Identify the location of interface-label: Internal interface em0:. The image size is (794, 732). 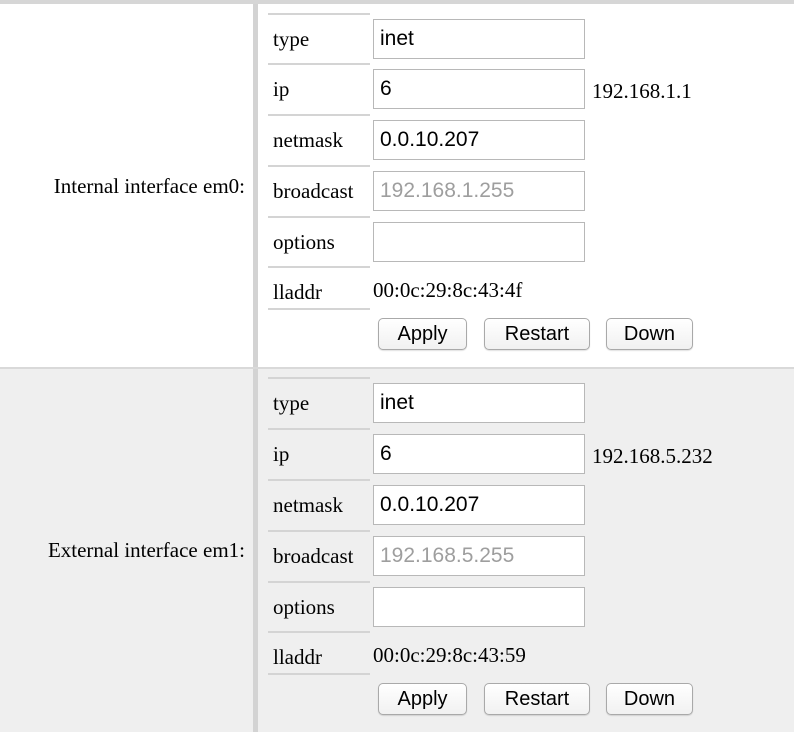
(149, 186).